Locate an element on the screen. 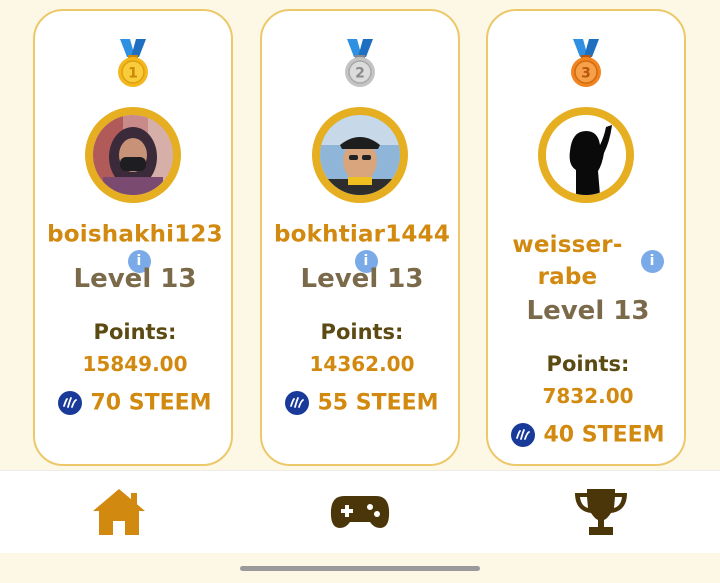 The image size is (720, 583). steem-reward: 55 STEEM is located at coordinates (362, 403).